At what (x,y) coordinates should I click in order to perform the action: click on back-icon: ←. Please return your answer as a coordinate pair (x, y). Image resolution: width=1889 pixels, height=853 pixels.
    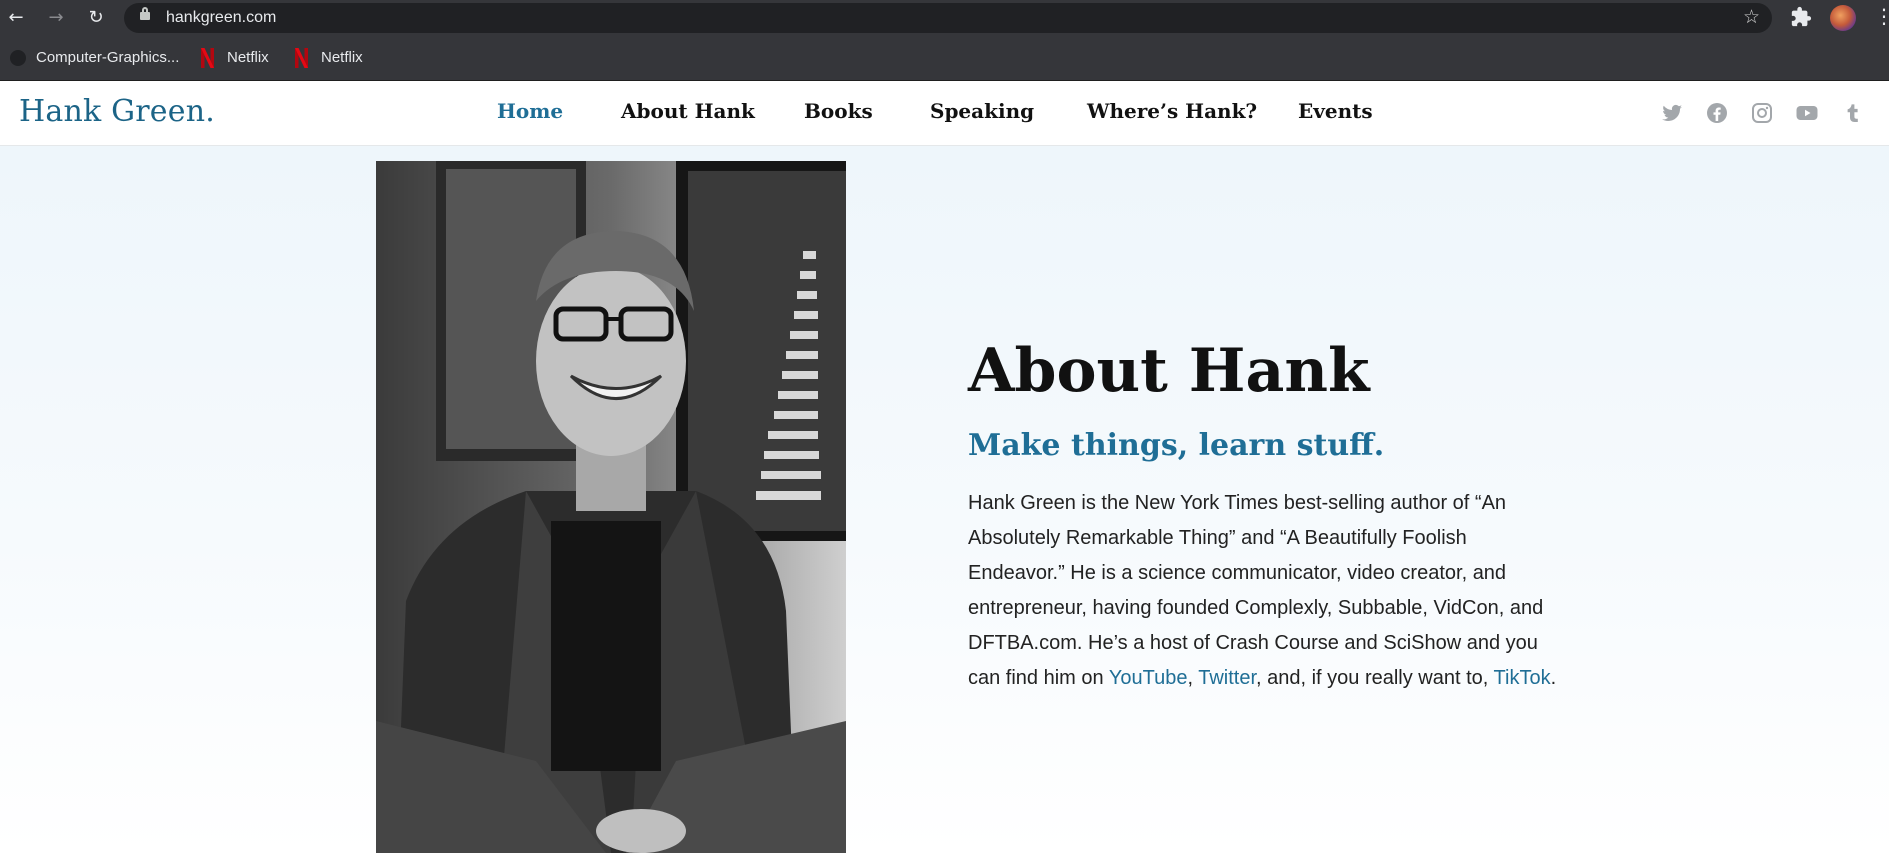
    Looking at the image, I should click on (16, 18).